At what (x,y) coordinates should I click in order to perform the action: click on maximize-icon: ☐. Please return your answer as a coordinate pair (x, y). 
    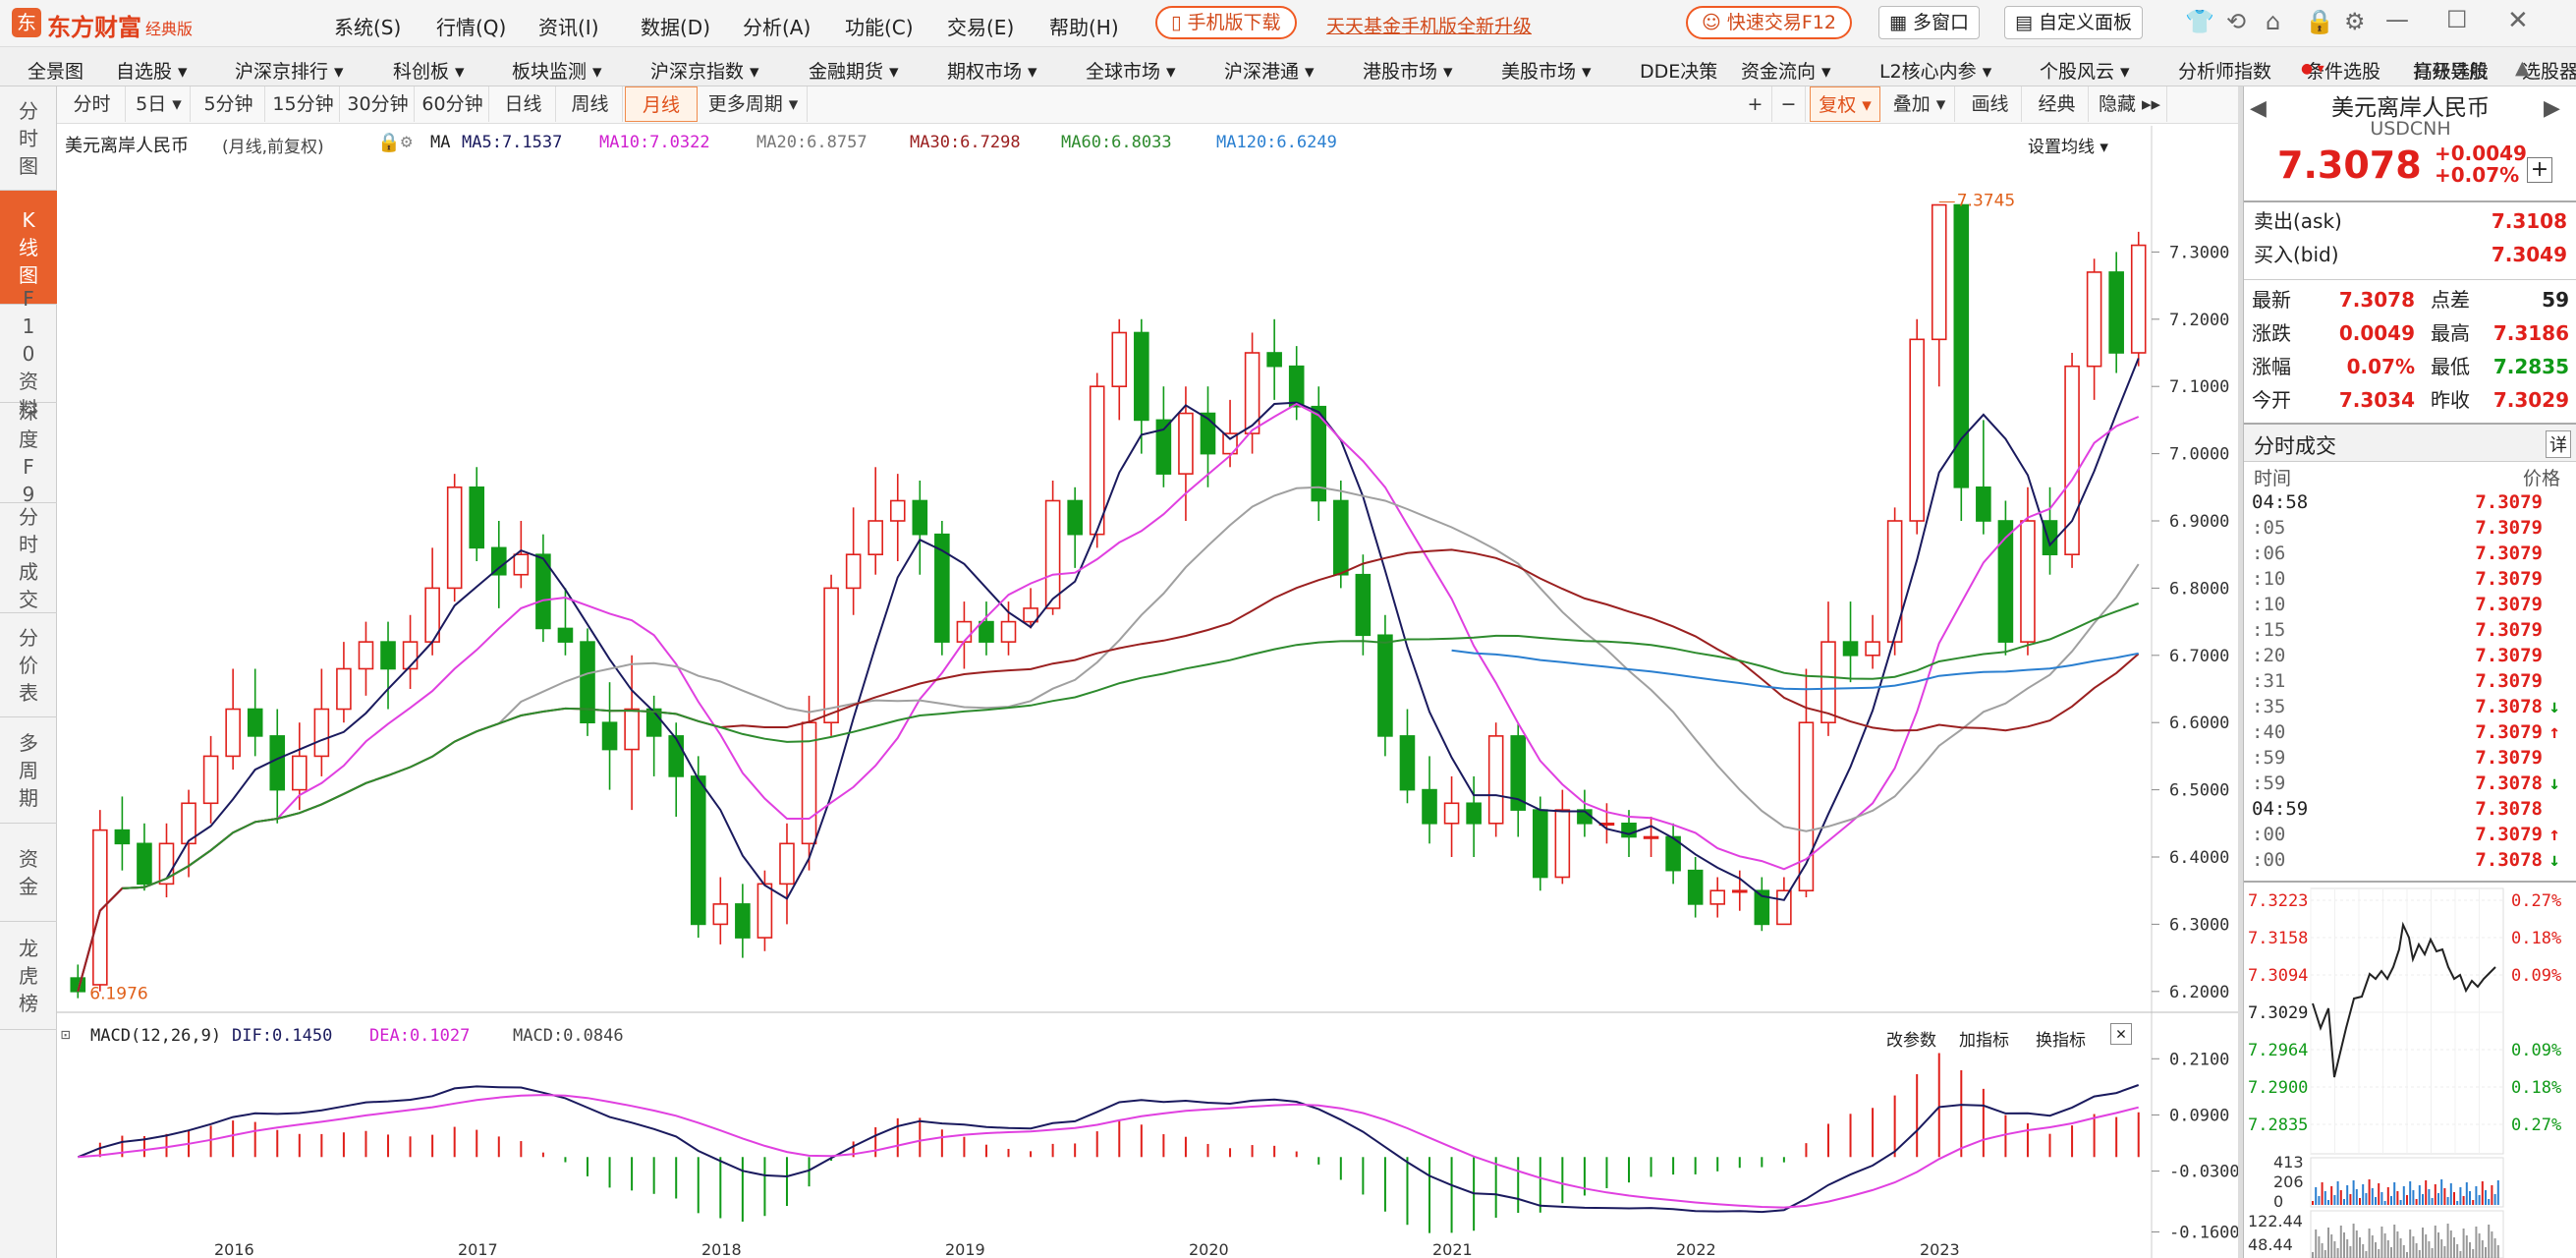
    Looking at the image, I should click on (2457, 19).